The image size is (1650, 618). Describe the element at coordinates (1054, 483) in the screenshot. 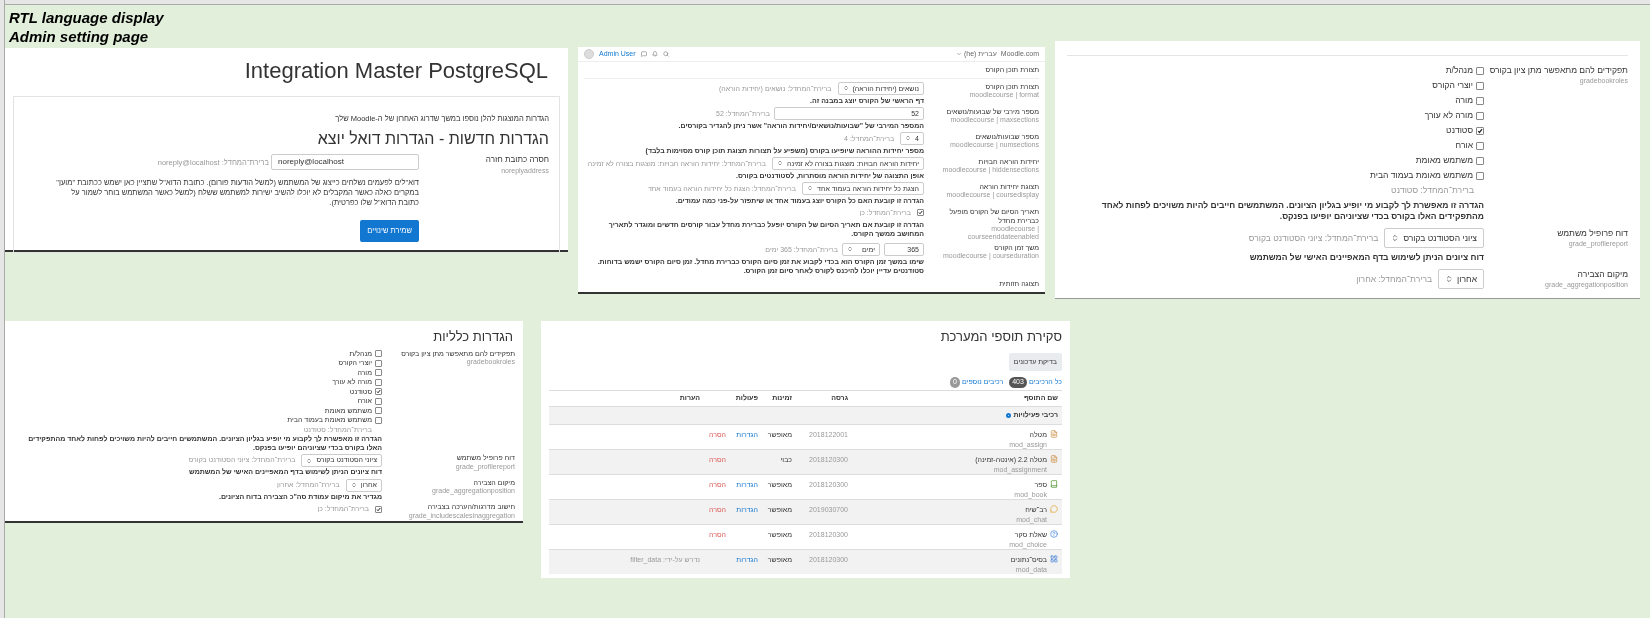

I see `book-icon` at that location.